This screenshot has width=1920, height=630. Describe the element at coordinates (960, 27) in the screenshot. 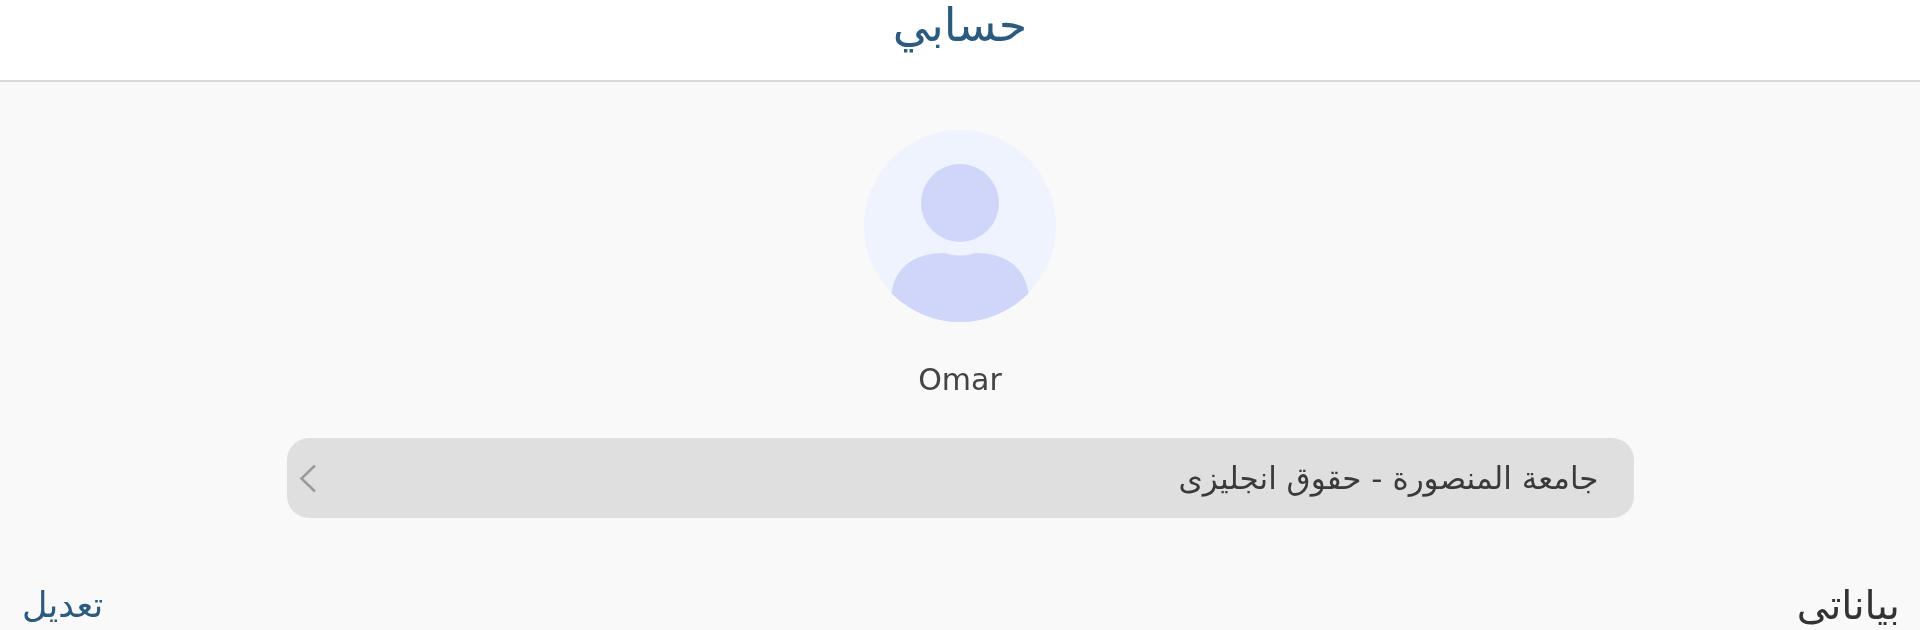

I see `page-title: حسابي` at that location.